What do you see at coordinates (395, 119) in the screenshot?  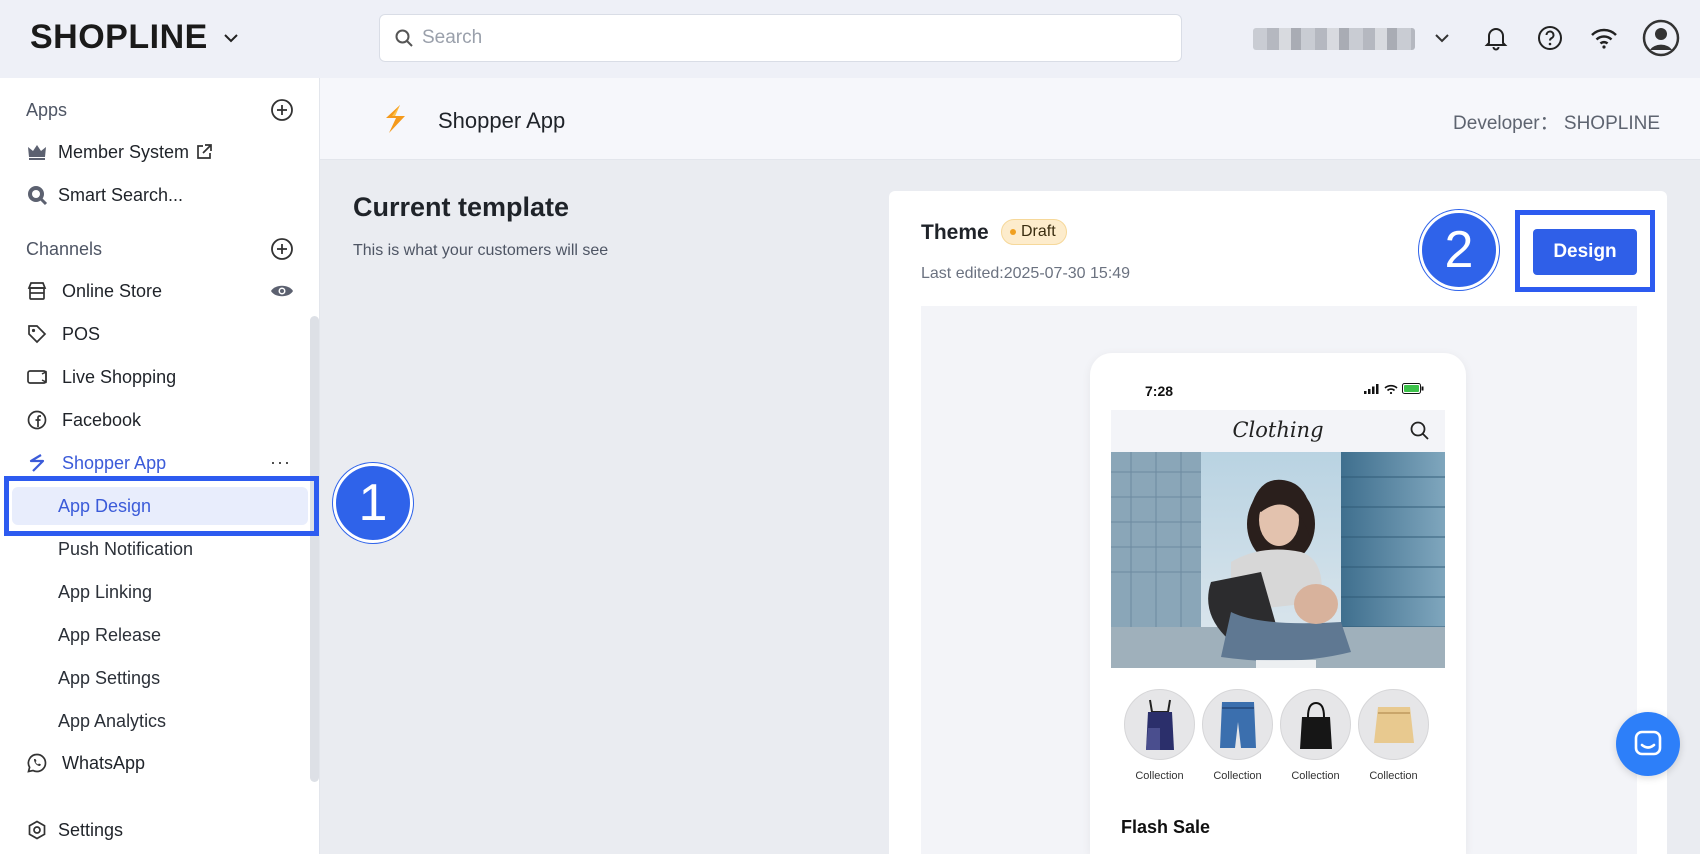 I see `shopper-app-logo-icon` at bounding box center [395, 119].